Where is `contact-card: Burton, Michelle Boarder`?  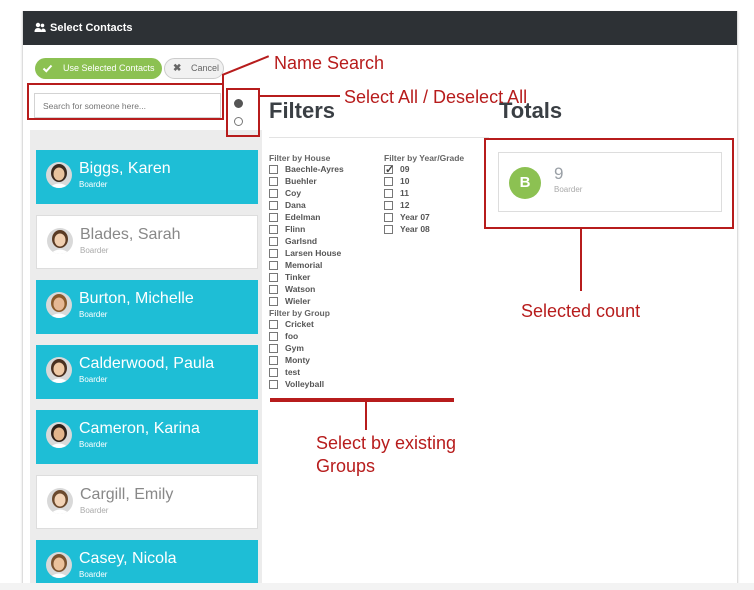 contact-card: Burton, Michelle Boarder is located at coordinates (147, 307).